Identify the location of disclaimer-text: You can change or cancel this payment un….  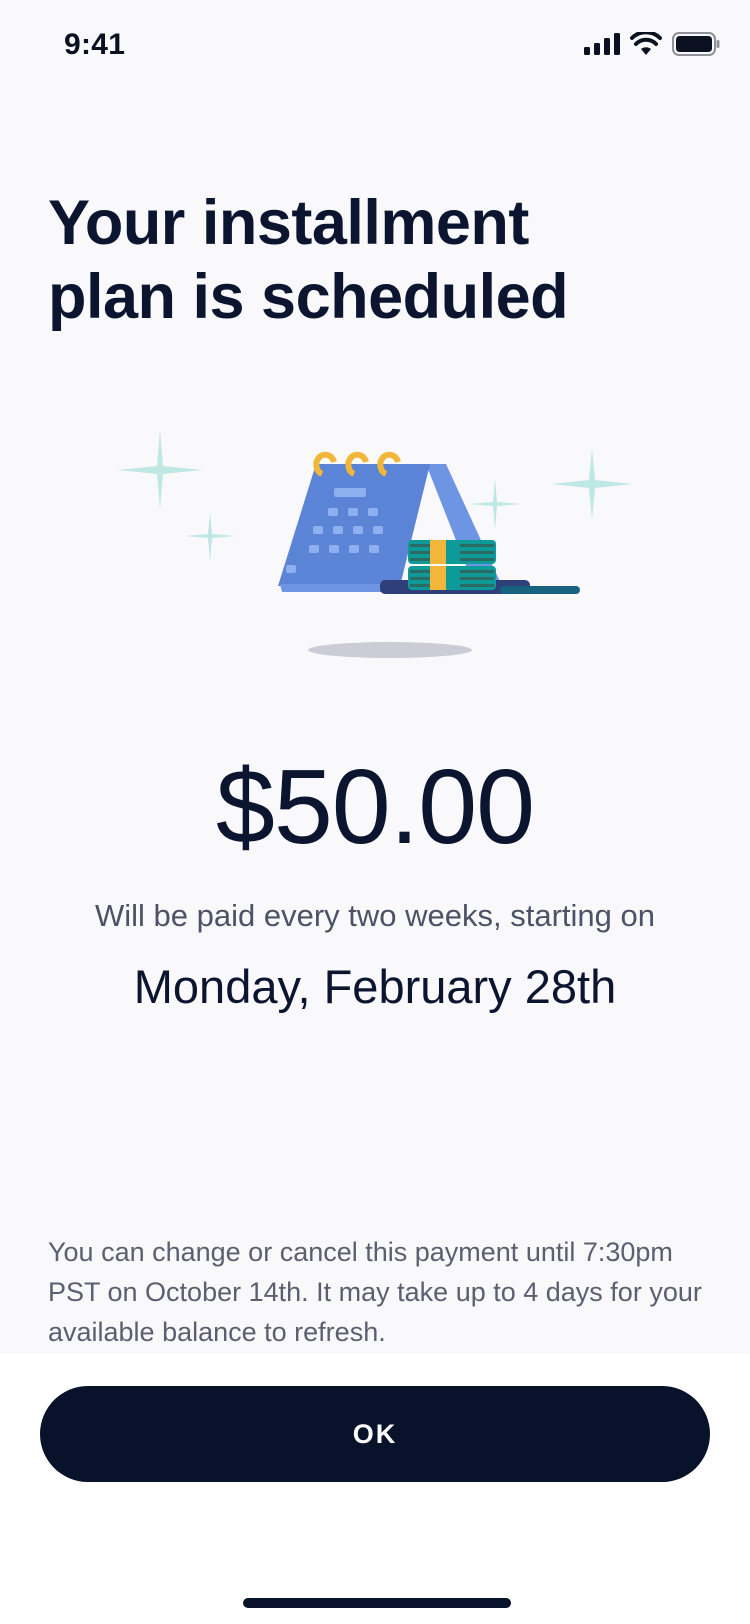
(375, 1292).